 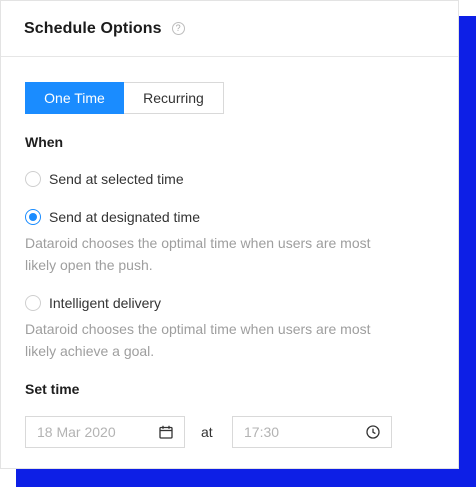 What do you see at coordinates (312, 432) in the screenshot?
I see `time-picker-field: 17:30` at bounding box center [312, 432].